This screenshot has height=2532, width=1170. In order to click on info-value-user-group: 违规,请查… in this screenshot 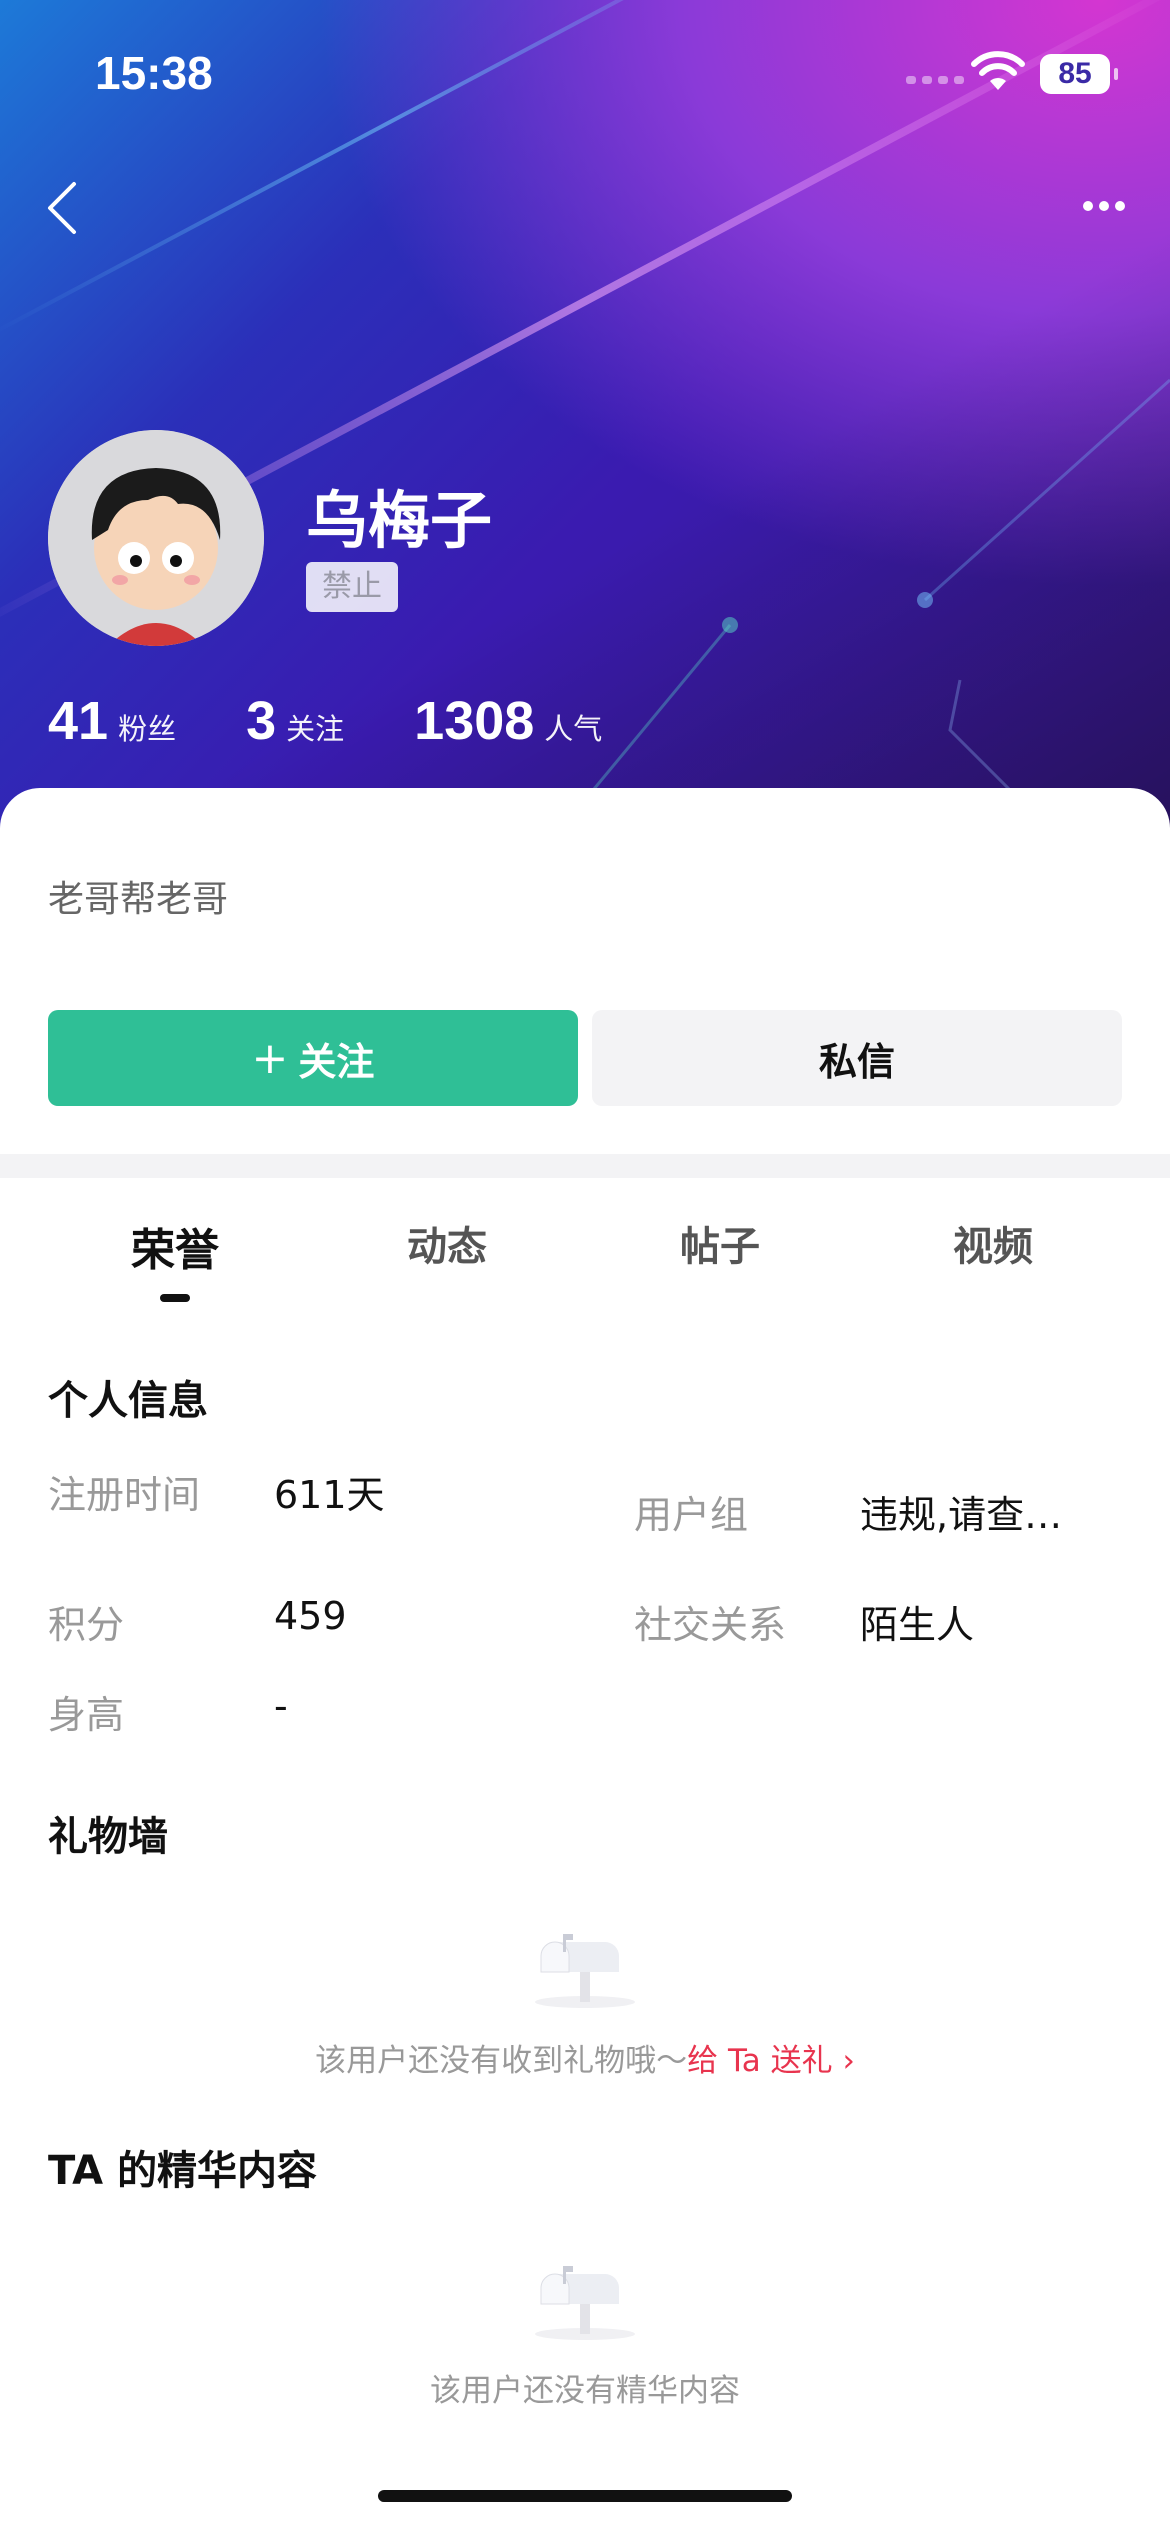, I will do `click(975, 1511)`.